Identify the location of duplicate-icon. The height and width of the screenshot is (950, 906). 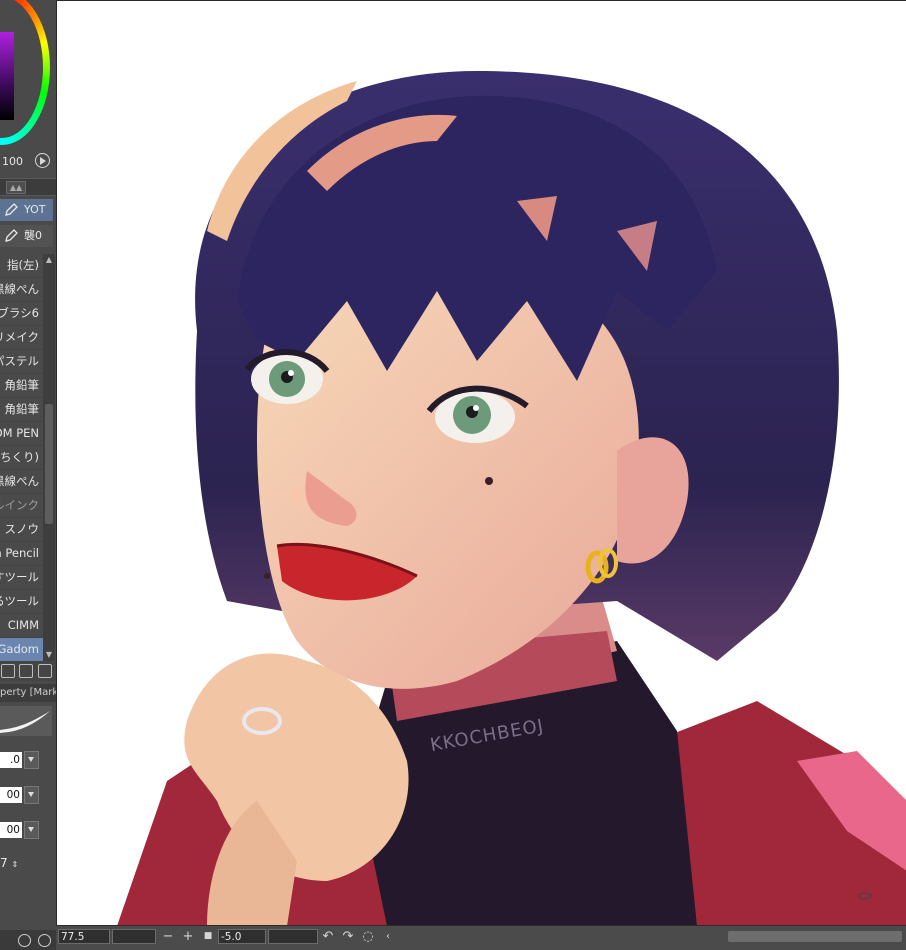
(26, 671).